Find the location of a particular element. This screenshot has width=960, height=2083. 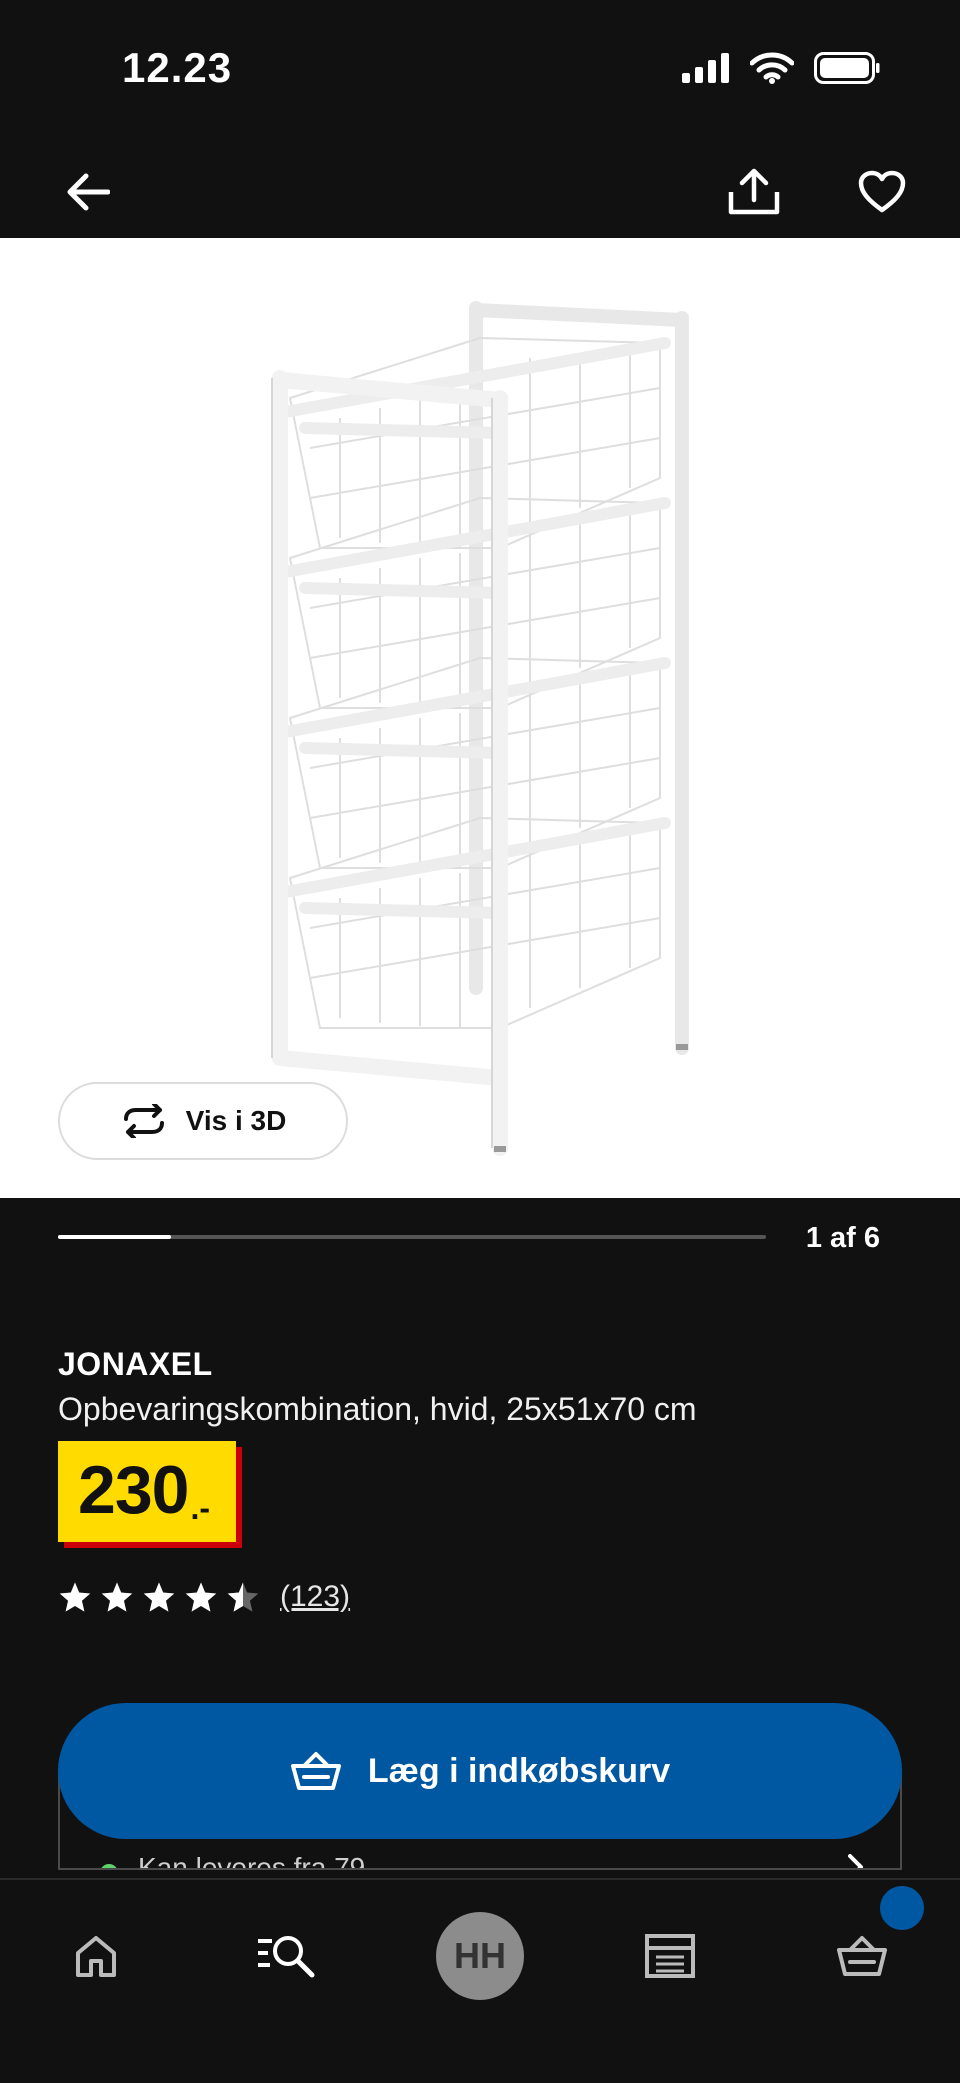

status-time: 12.23 is located at coordinates (177, 67).